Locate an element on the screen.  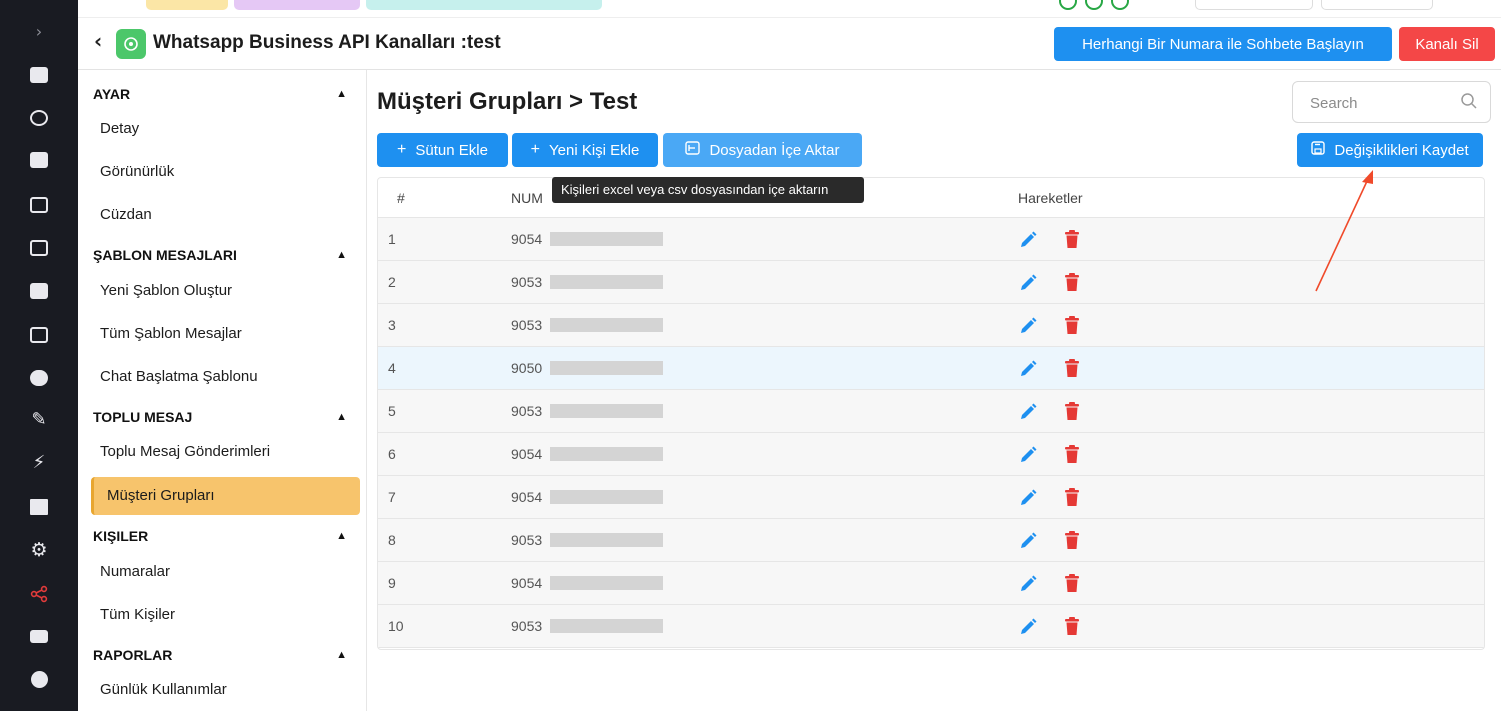
back-icon: ‹ is located at coordinates (98, 41).